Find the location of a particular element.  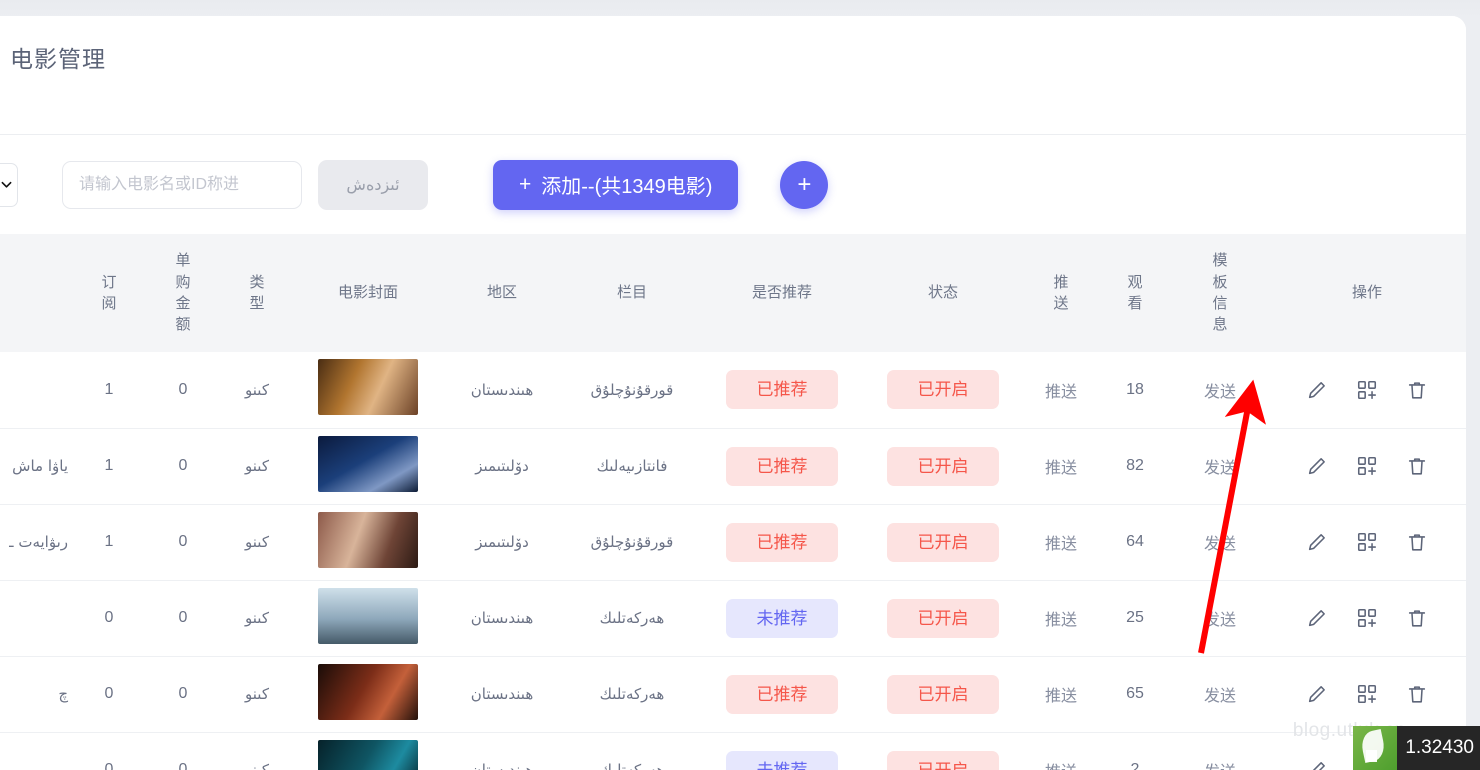

table-row: 1 0 كىنو ھىندىستان قورقۇنۇچلۇق 已推荐 已开启 推送 18 发送 is located at coordinates (733, 390).